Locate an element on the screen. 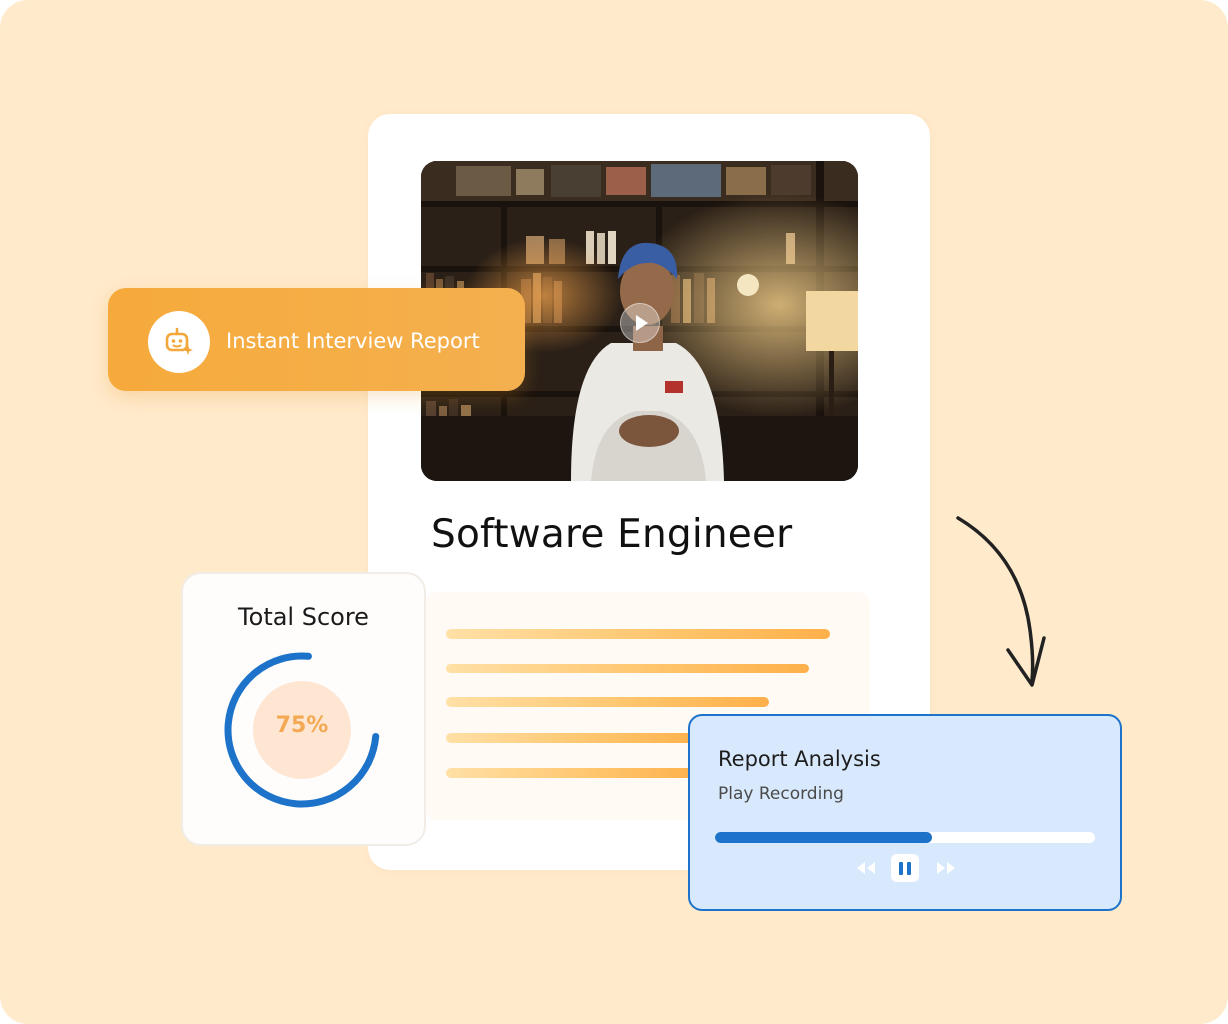 The height and width of the screenshot is (1024, 1228). playback-progress-bar is located at coordinates (905, 837).